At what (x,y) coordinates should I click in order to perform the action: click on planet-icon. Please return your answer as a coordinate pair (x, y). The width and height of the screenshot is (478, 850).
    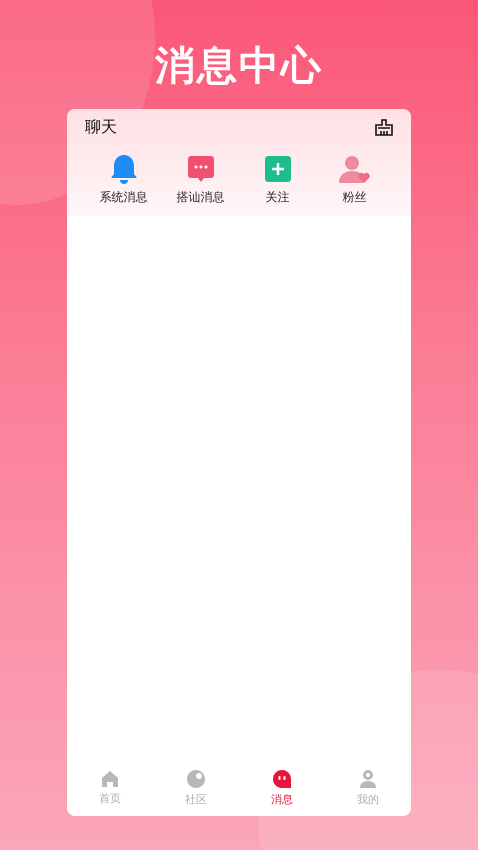
    Looking at the image, I should click on (196, 779).